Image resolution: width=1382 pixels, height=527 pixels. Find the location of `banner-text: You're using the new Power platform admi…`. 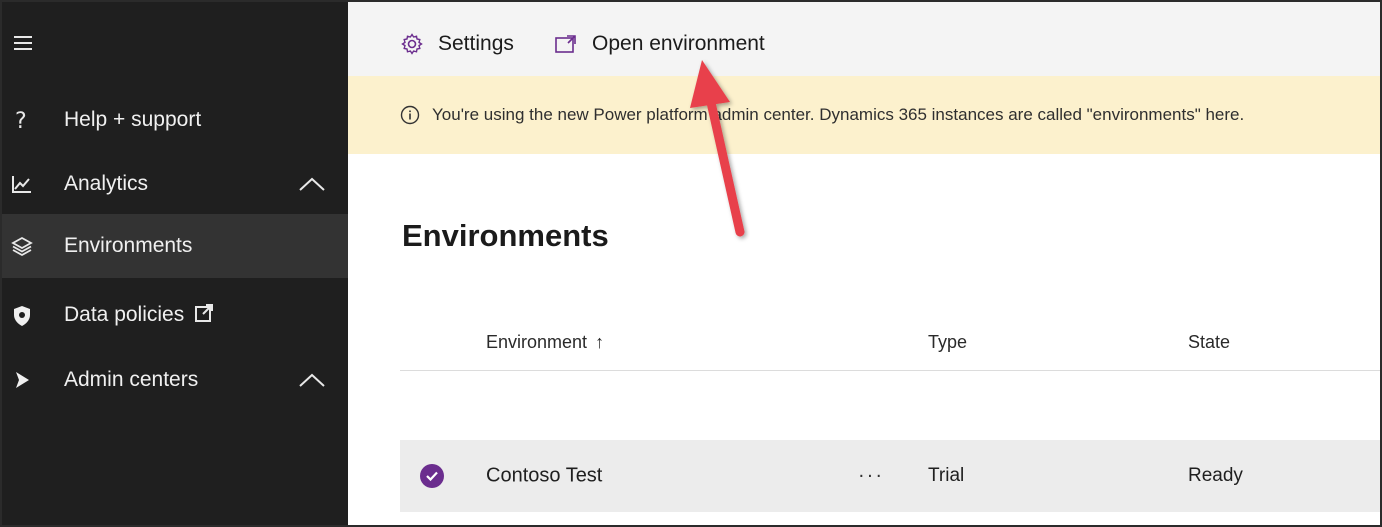

banner-text: You're using the new Power platform admi… is located at coordinates (838, 114).